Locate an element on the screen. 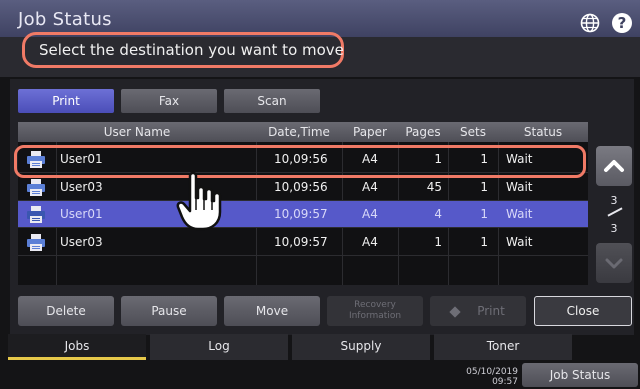 This screenshot has width=640, height=389. table-row: User03 10,09:57 A4 1 1 Wait is located at coordinates (303, 242).